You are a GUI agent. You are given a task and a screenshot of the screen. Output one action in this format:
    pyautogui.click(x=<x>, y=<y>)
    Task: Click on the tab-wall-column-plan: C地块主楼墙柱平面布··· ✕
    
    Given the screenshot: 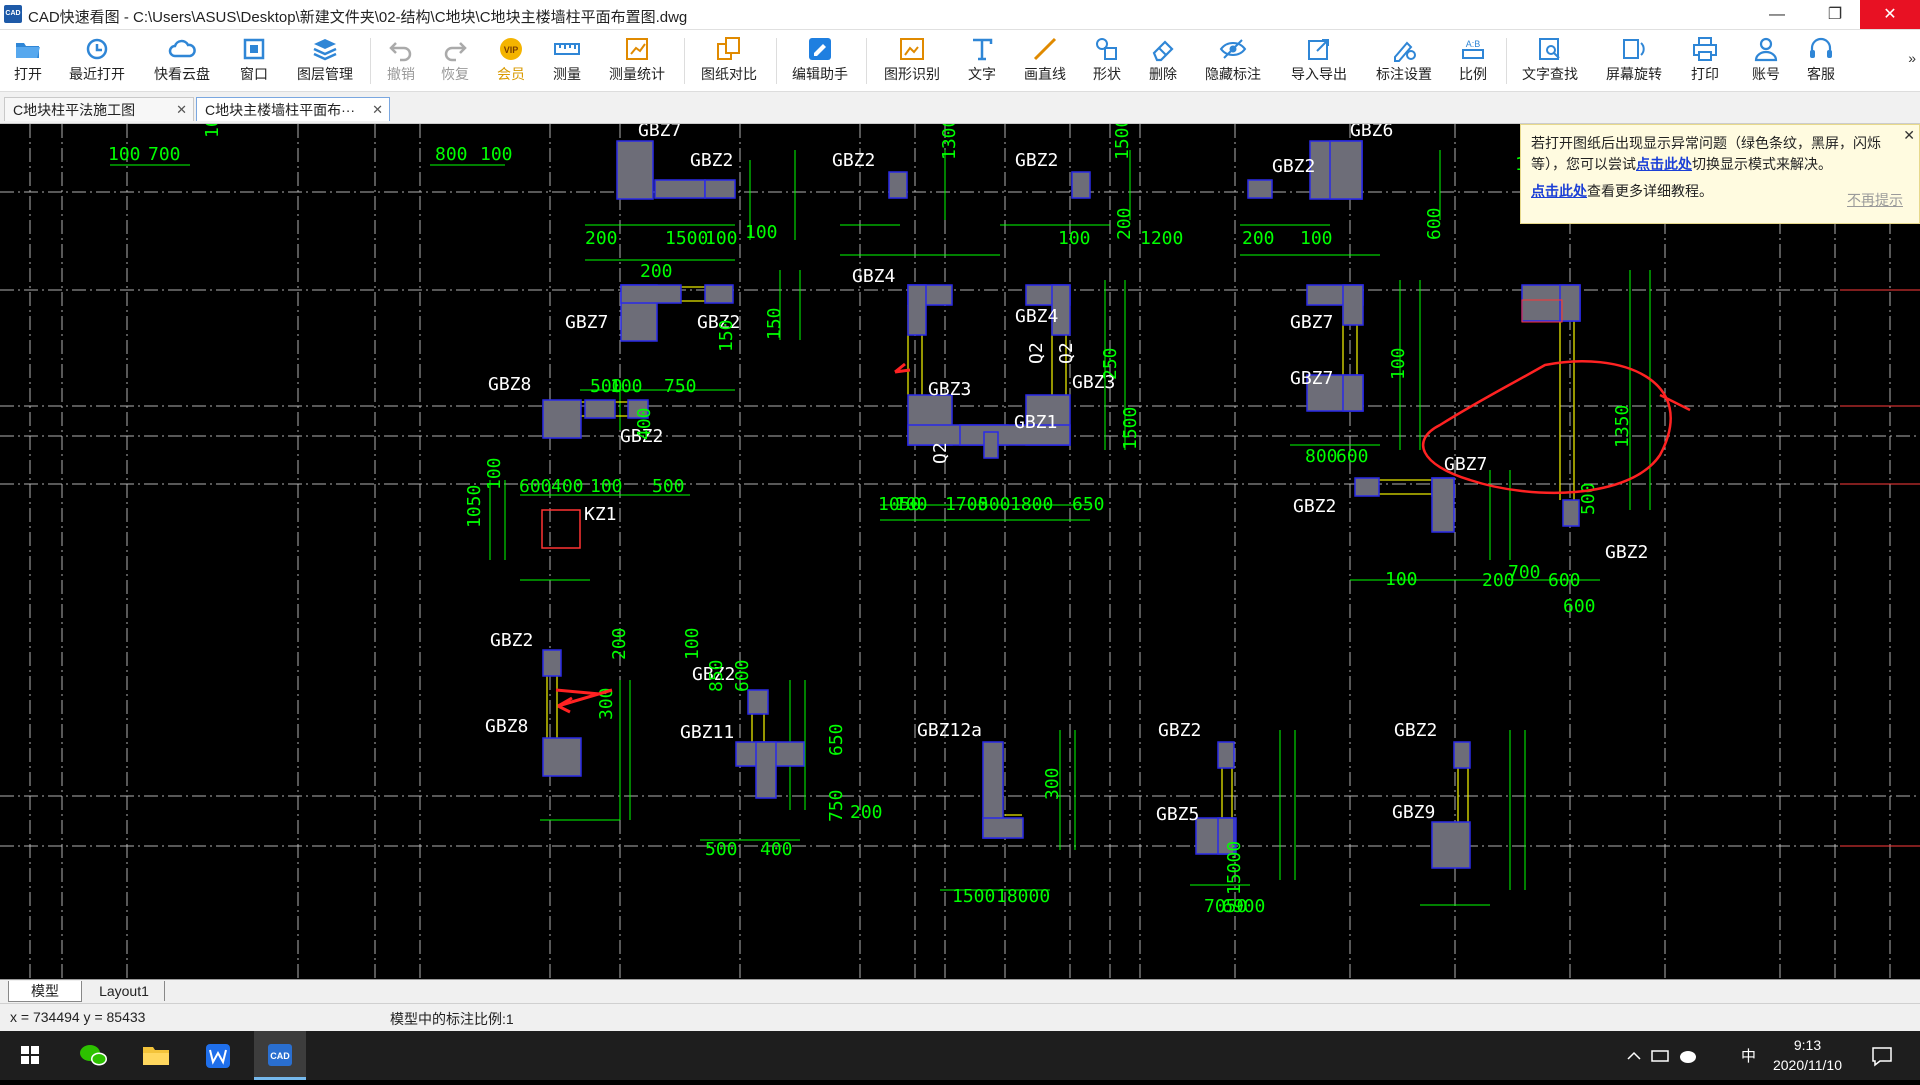 What is the action you would take?
    pyautogui.click(x=293, y=109)
    